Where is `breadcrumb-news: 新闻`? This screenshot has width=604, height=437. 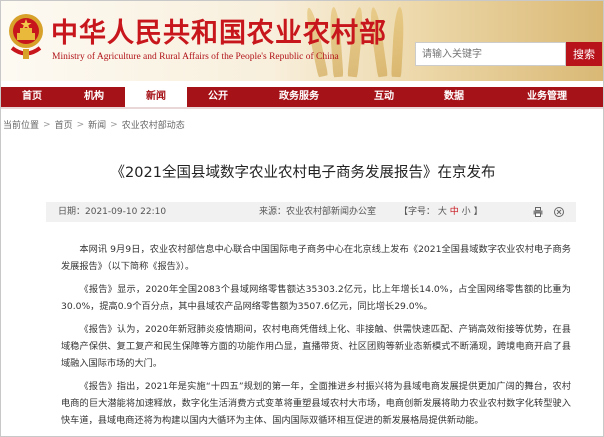 breadcrumb-news: 新闻 is located at coordinates (97, 124).